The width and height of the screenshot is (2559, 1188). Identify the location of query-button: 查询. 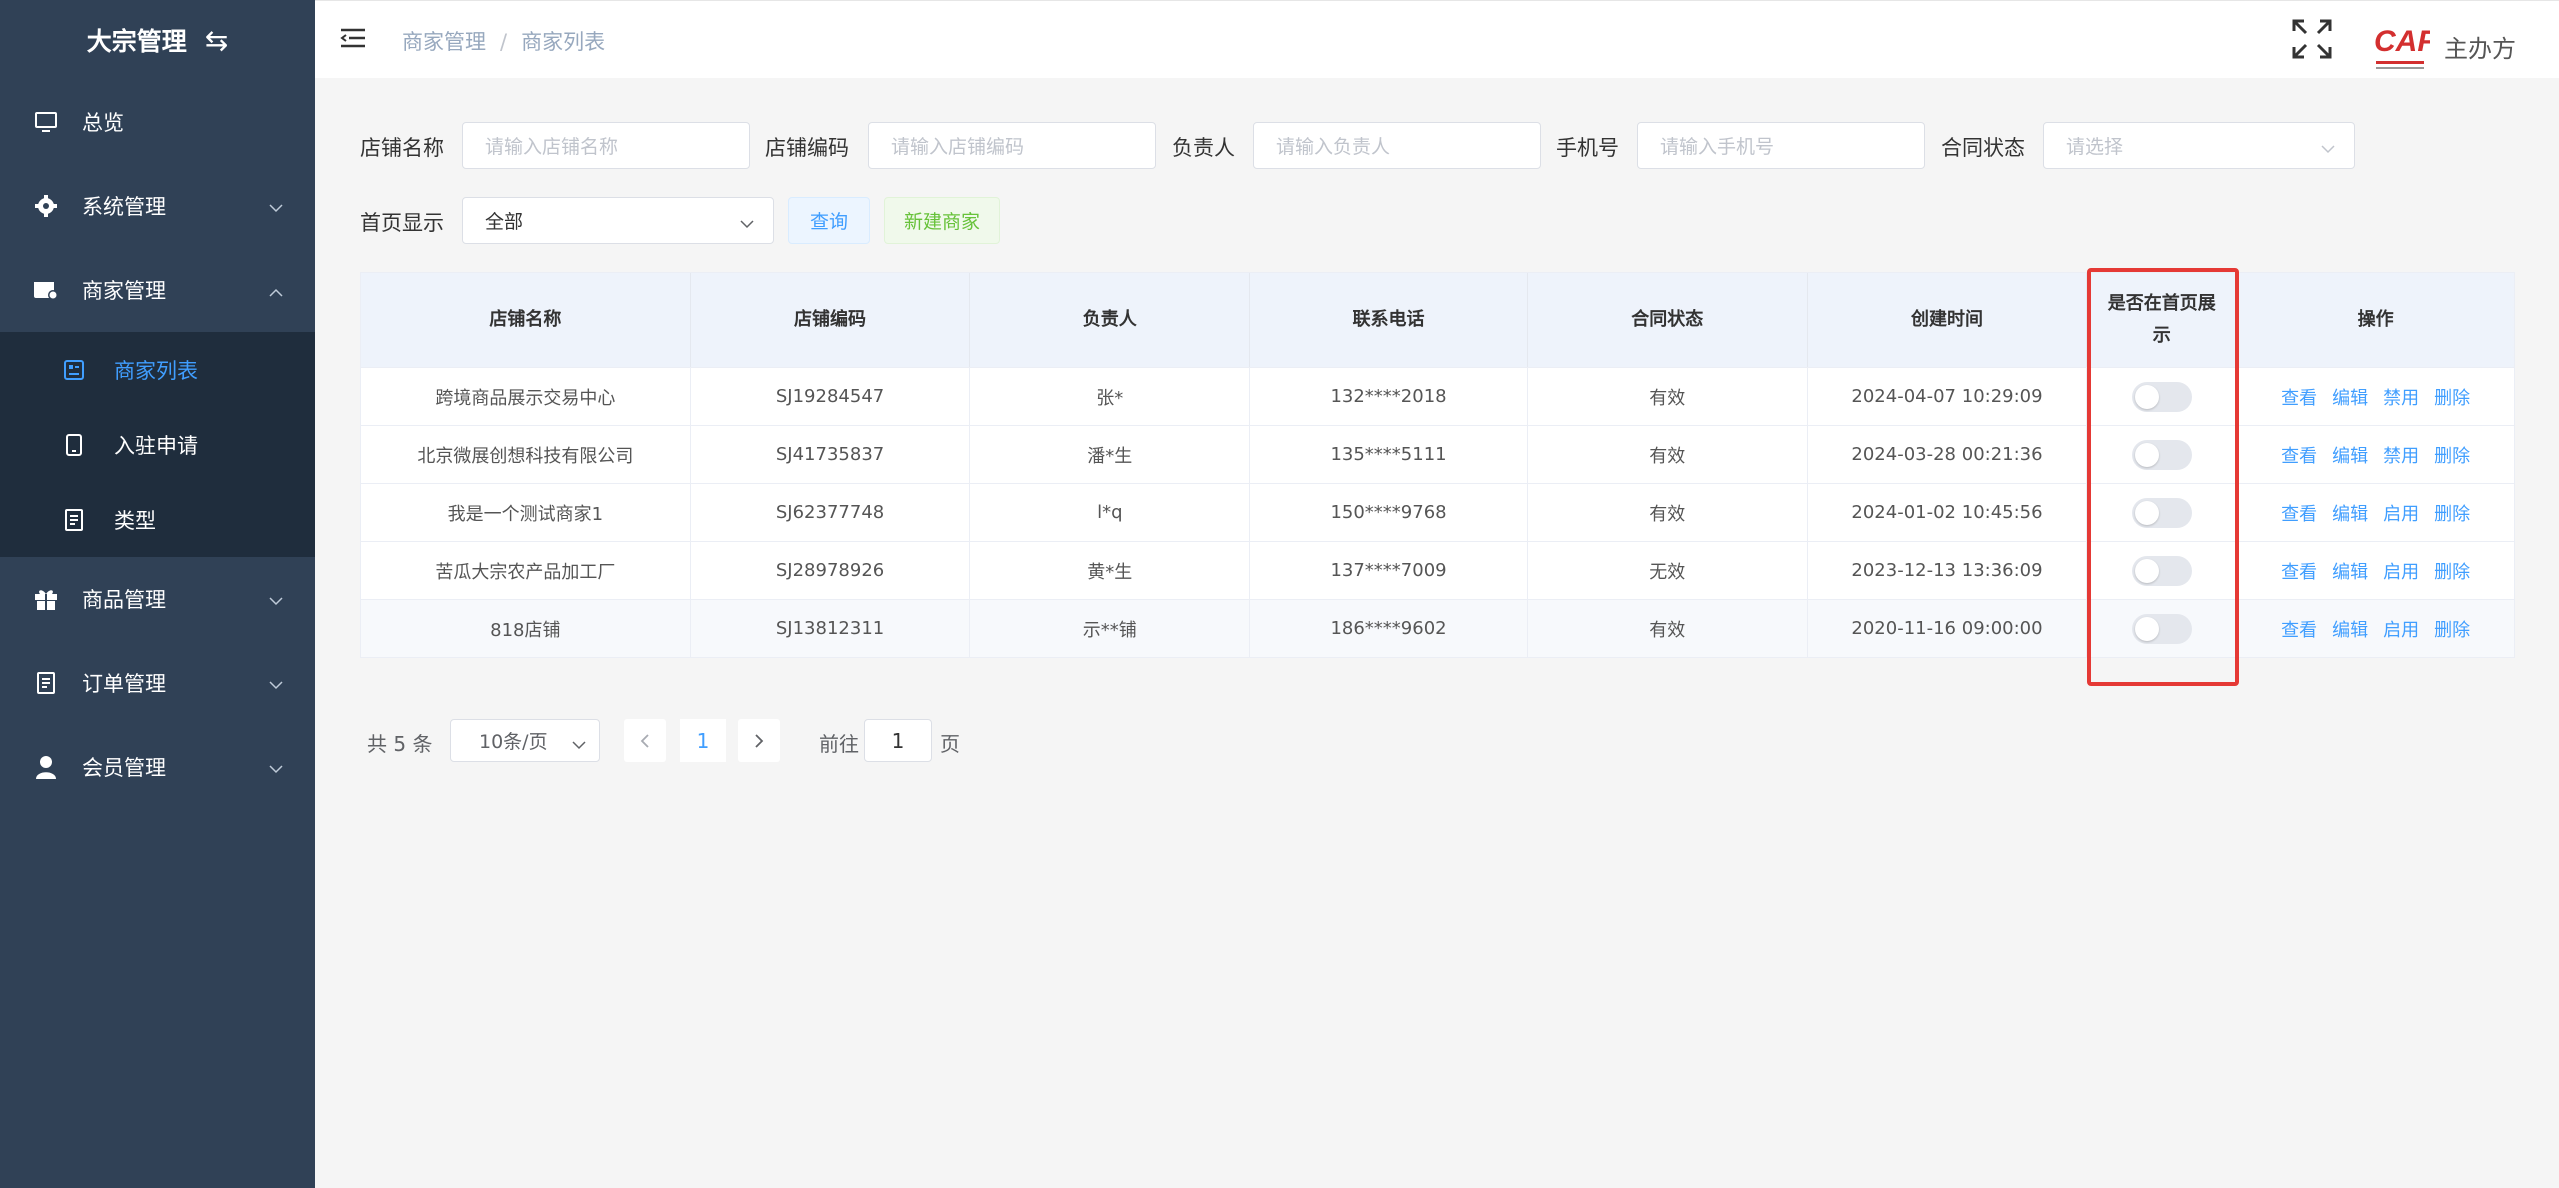
(829, 220).